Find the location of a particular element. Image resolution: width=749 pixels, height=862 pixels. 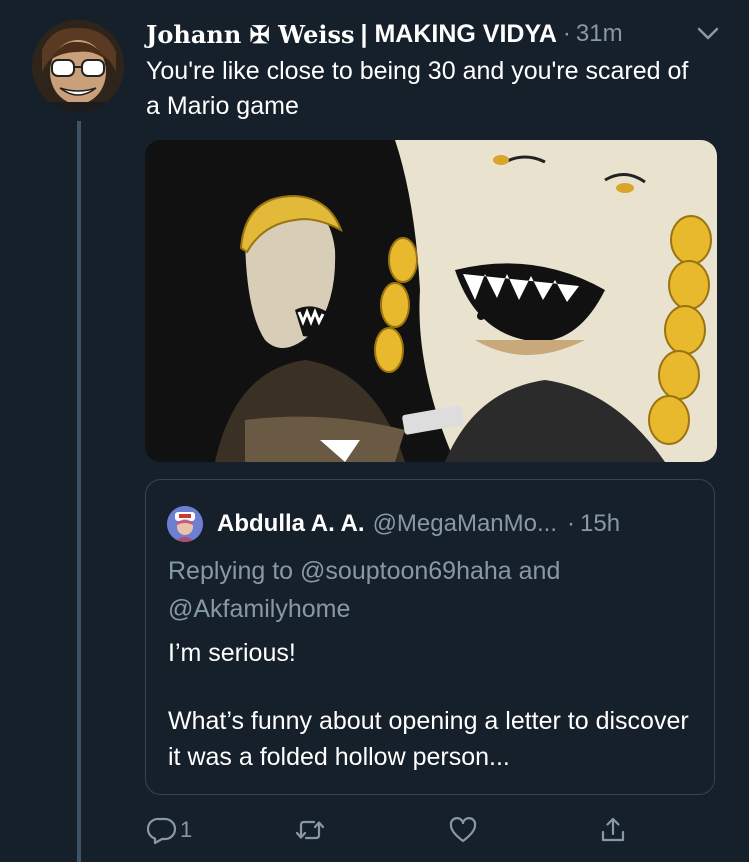

replying-prefix: Replying to is located at coordinates (231, 571).